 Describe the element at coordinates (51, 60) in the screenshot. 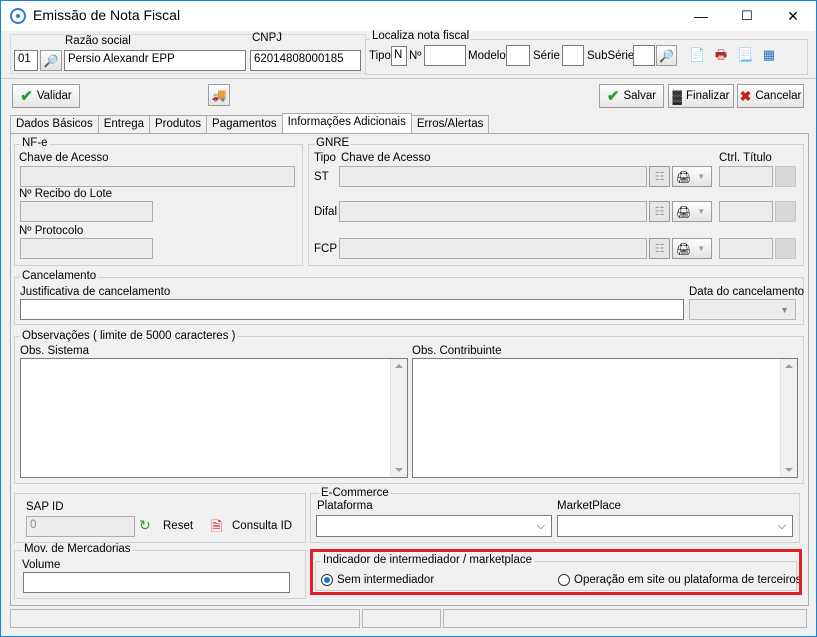

I see `search-icon: 🔎` at that location.